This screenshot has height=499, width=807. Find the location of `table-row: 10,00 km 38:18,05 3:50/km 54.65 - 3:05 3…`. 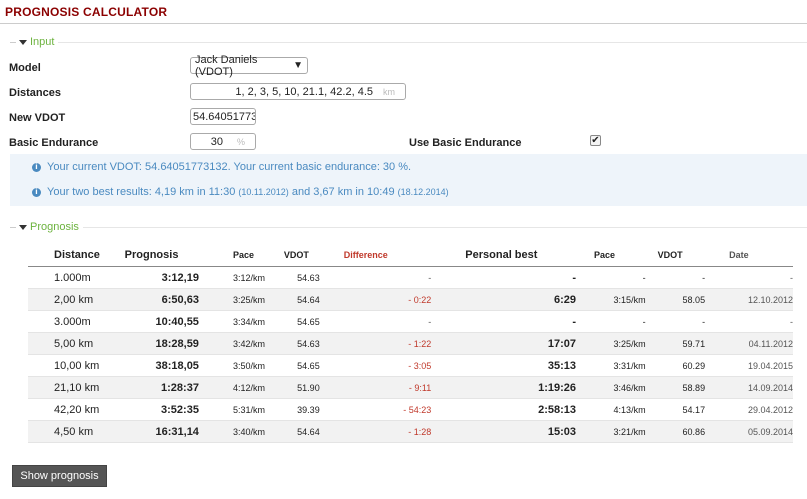

table-row: 10,00 km 38:18,05 3:50/km 54.65 - 3:05 3… is located at coordinates (410, 365).